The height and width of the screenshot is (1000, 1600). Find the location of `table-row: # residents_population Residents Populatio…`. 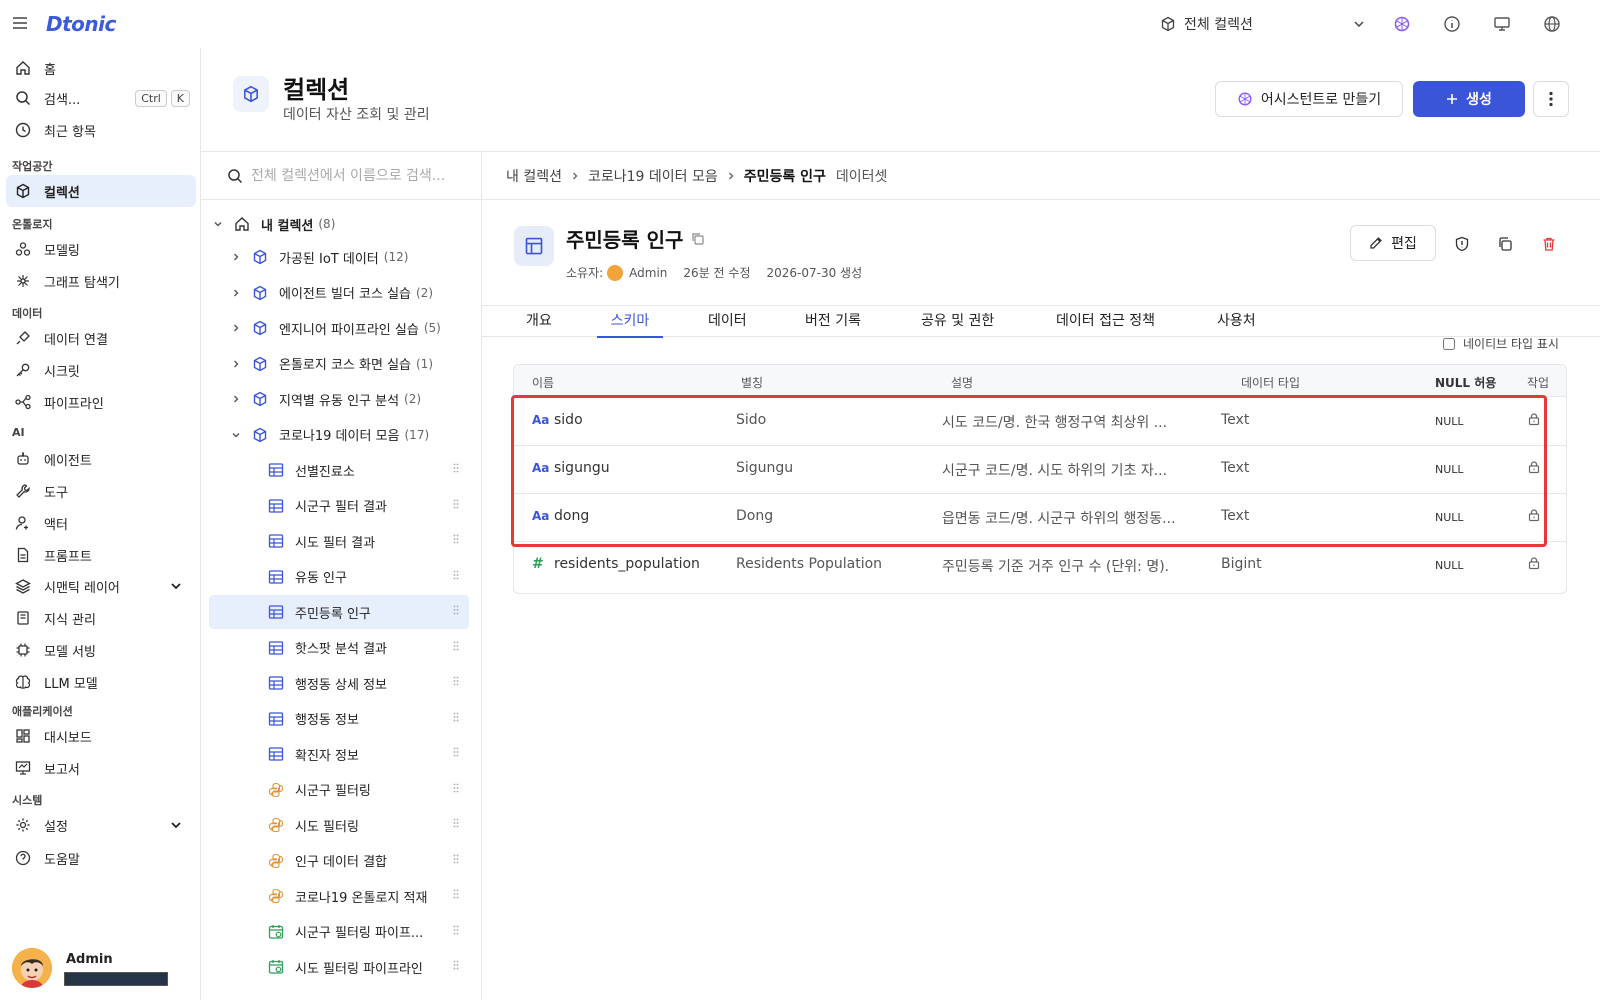

table-row: # residents_population Residents Populatio… is located at coordinates (1040, 565).